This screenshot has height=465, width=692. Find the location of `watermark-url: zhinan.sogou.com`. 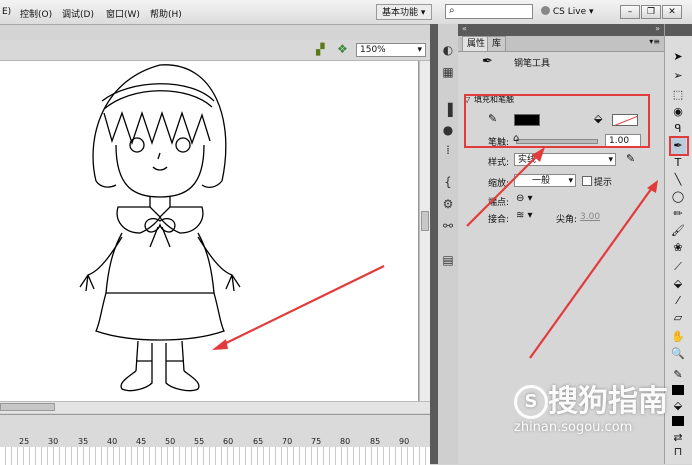

watermark-url: zhinan.sogou.com is located at coordinates (573, 427).